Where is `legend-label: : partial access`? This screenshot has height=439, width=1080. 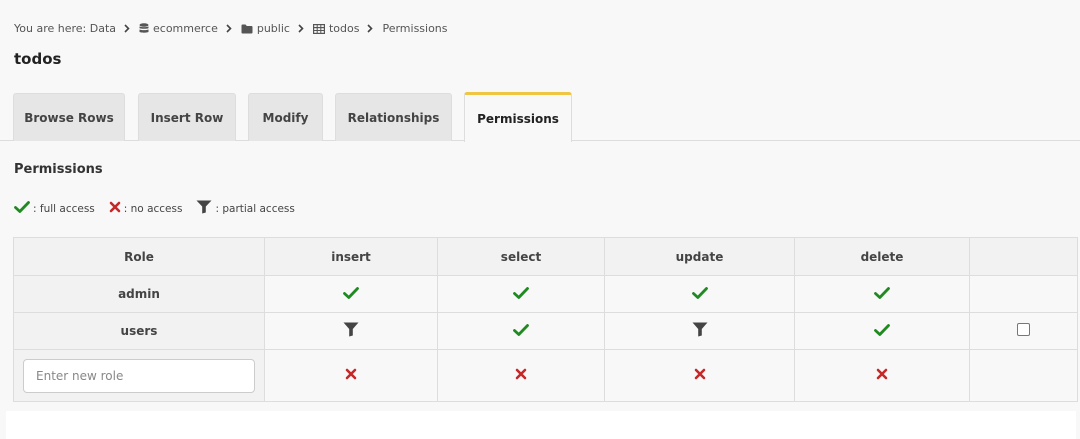
legend-label: : partial access is located at coordinates (255, 208).